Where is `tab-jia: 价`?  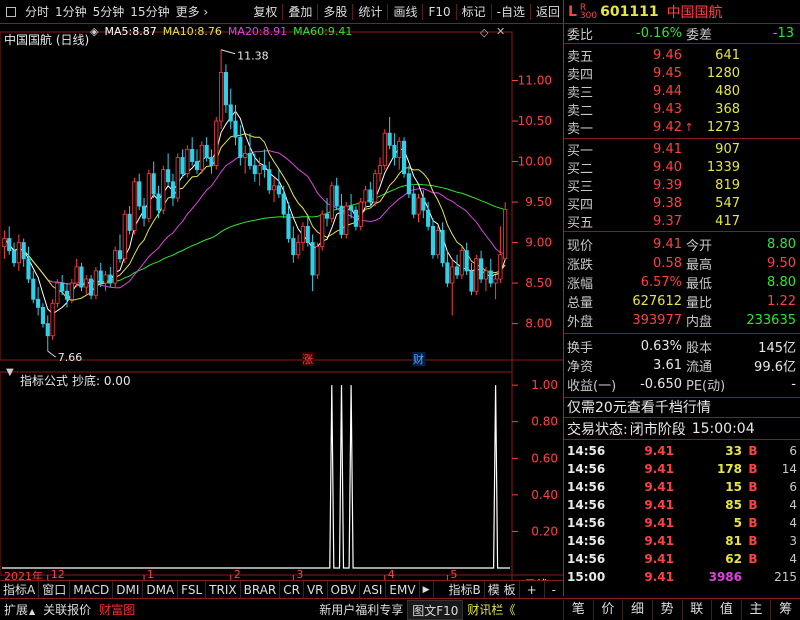
tab-jia: 价 is located at coordinates (607, 609).